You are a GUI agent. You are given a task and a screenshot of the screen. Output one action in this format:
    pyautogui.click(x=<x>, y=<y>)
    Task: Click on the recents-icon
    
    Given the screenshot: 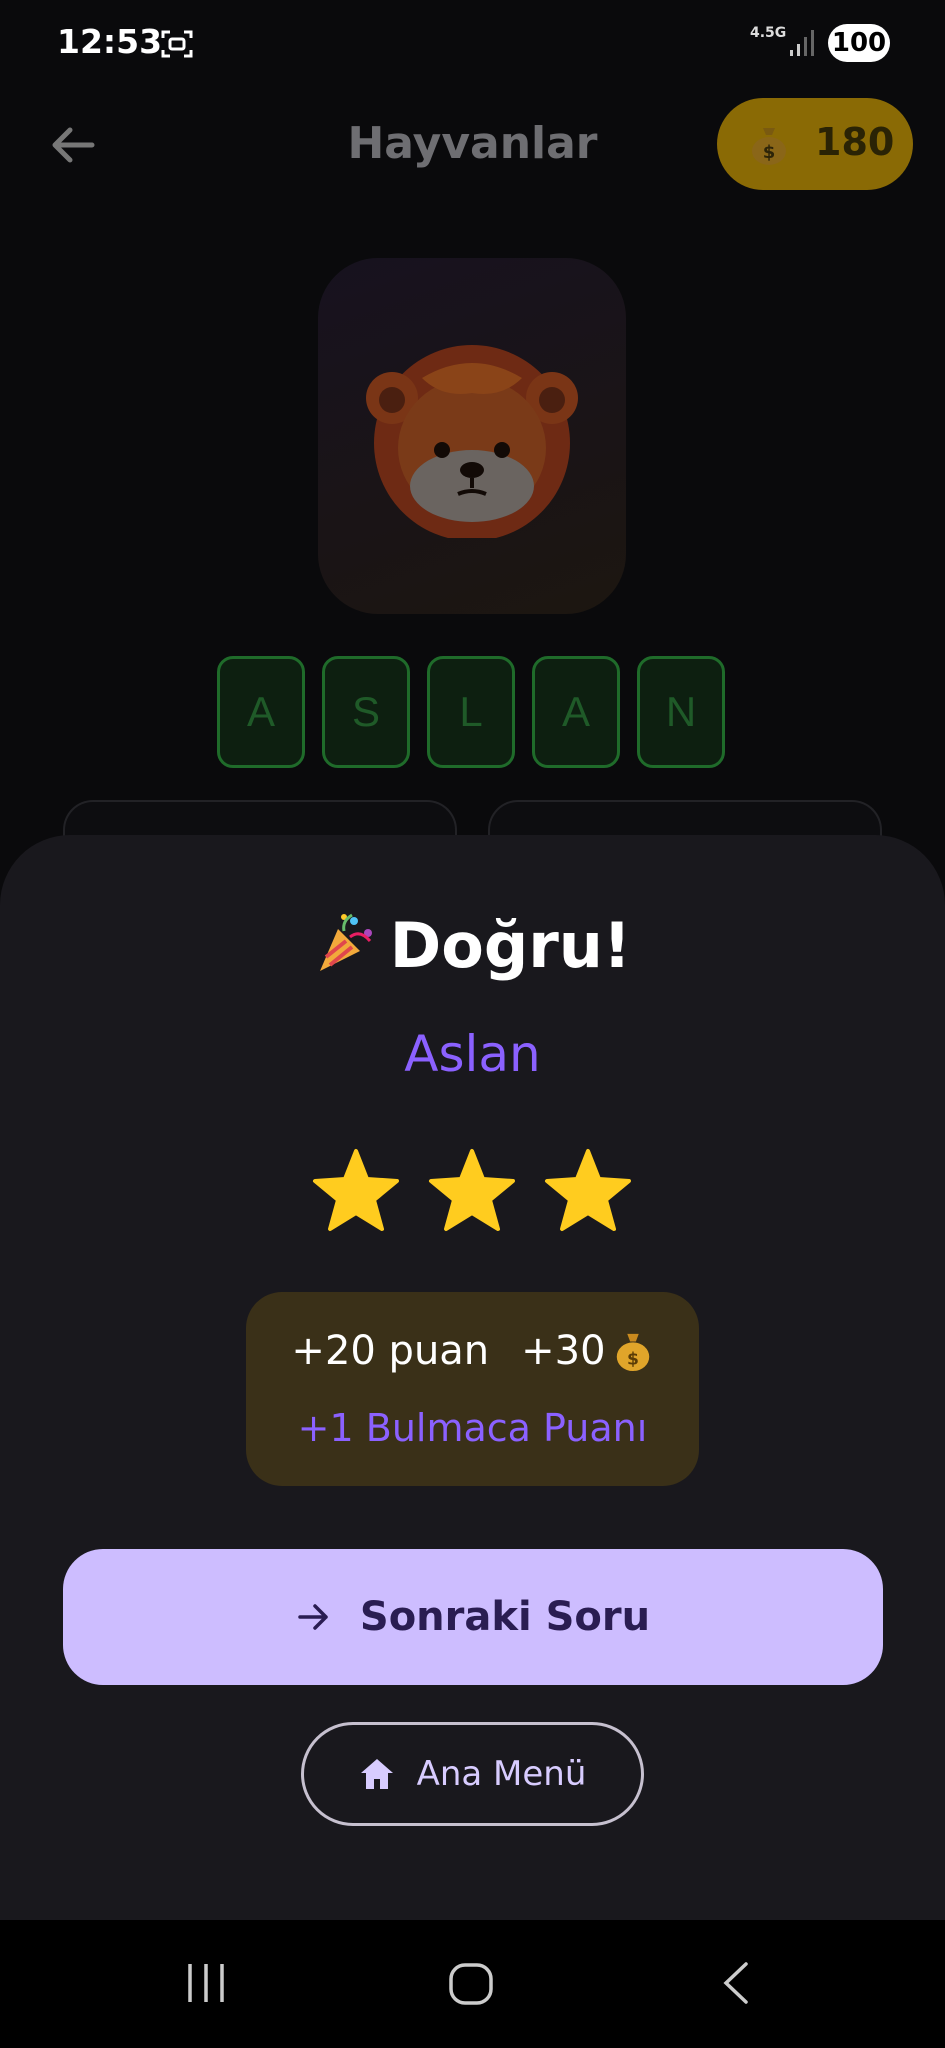 What is the action you would take?
    pyautogui.click(x=206, y=1983)
    